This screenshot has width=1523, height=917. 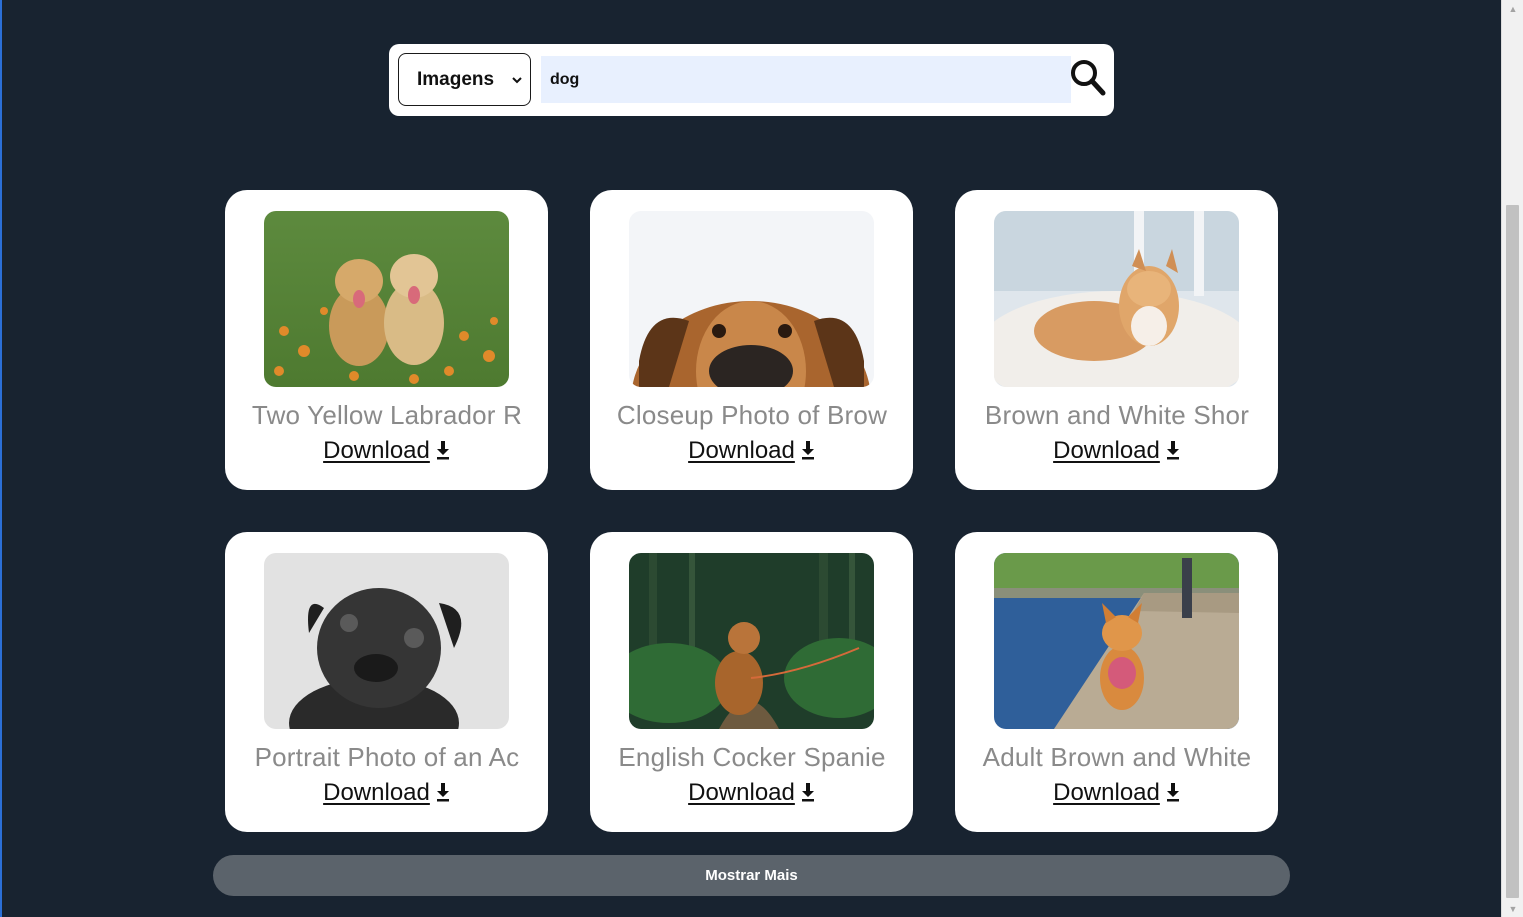 I want to click on search-query-text: dog, so click(x=565, y=79).